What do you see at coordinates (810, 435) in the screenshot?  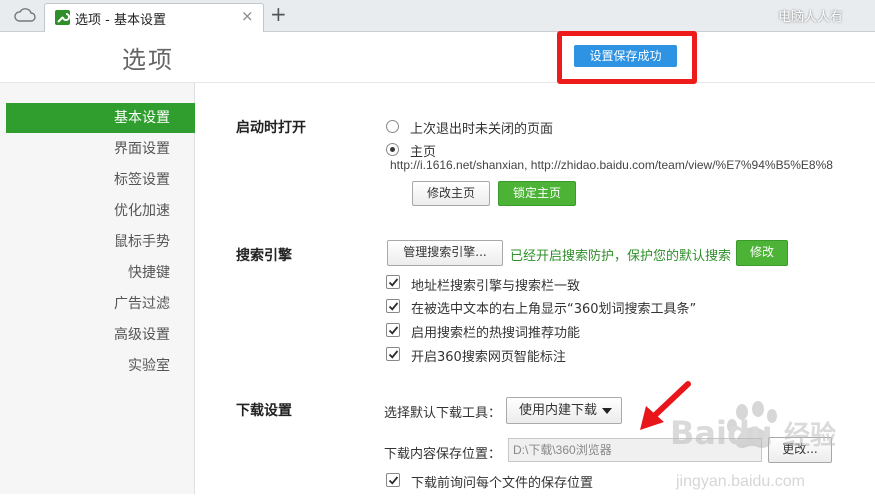 I see `watermark-sub: 经验` at bounding box center [810, 435].